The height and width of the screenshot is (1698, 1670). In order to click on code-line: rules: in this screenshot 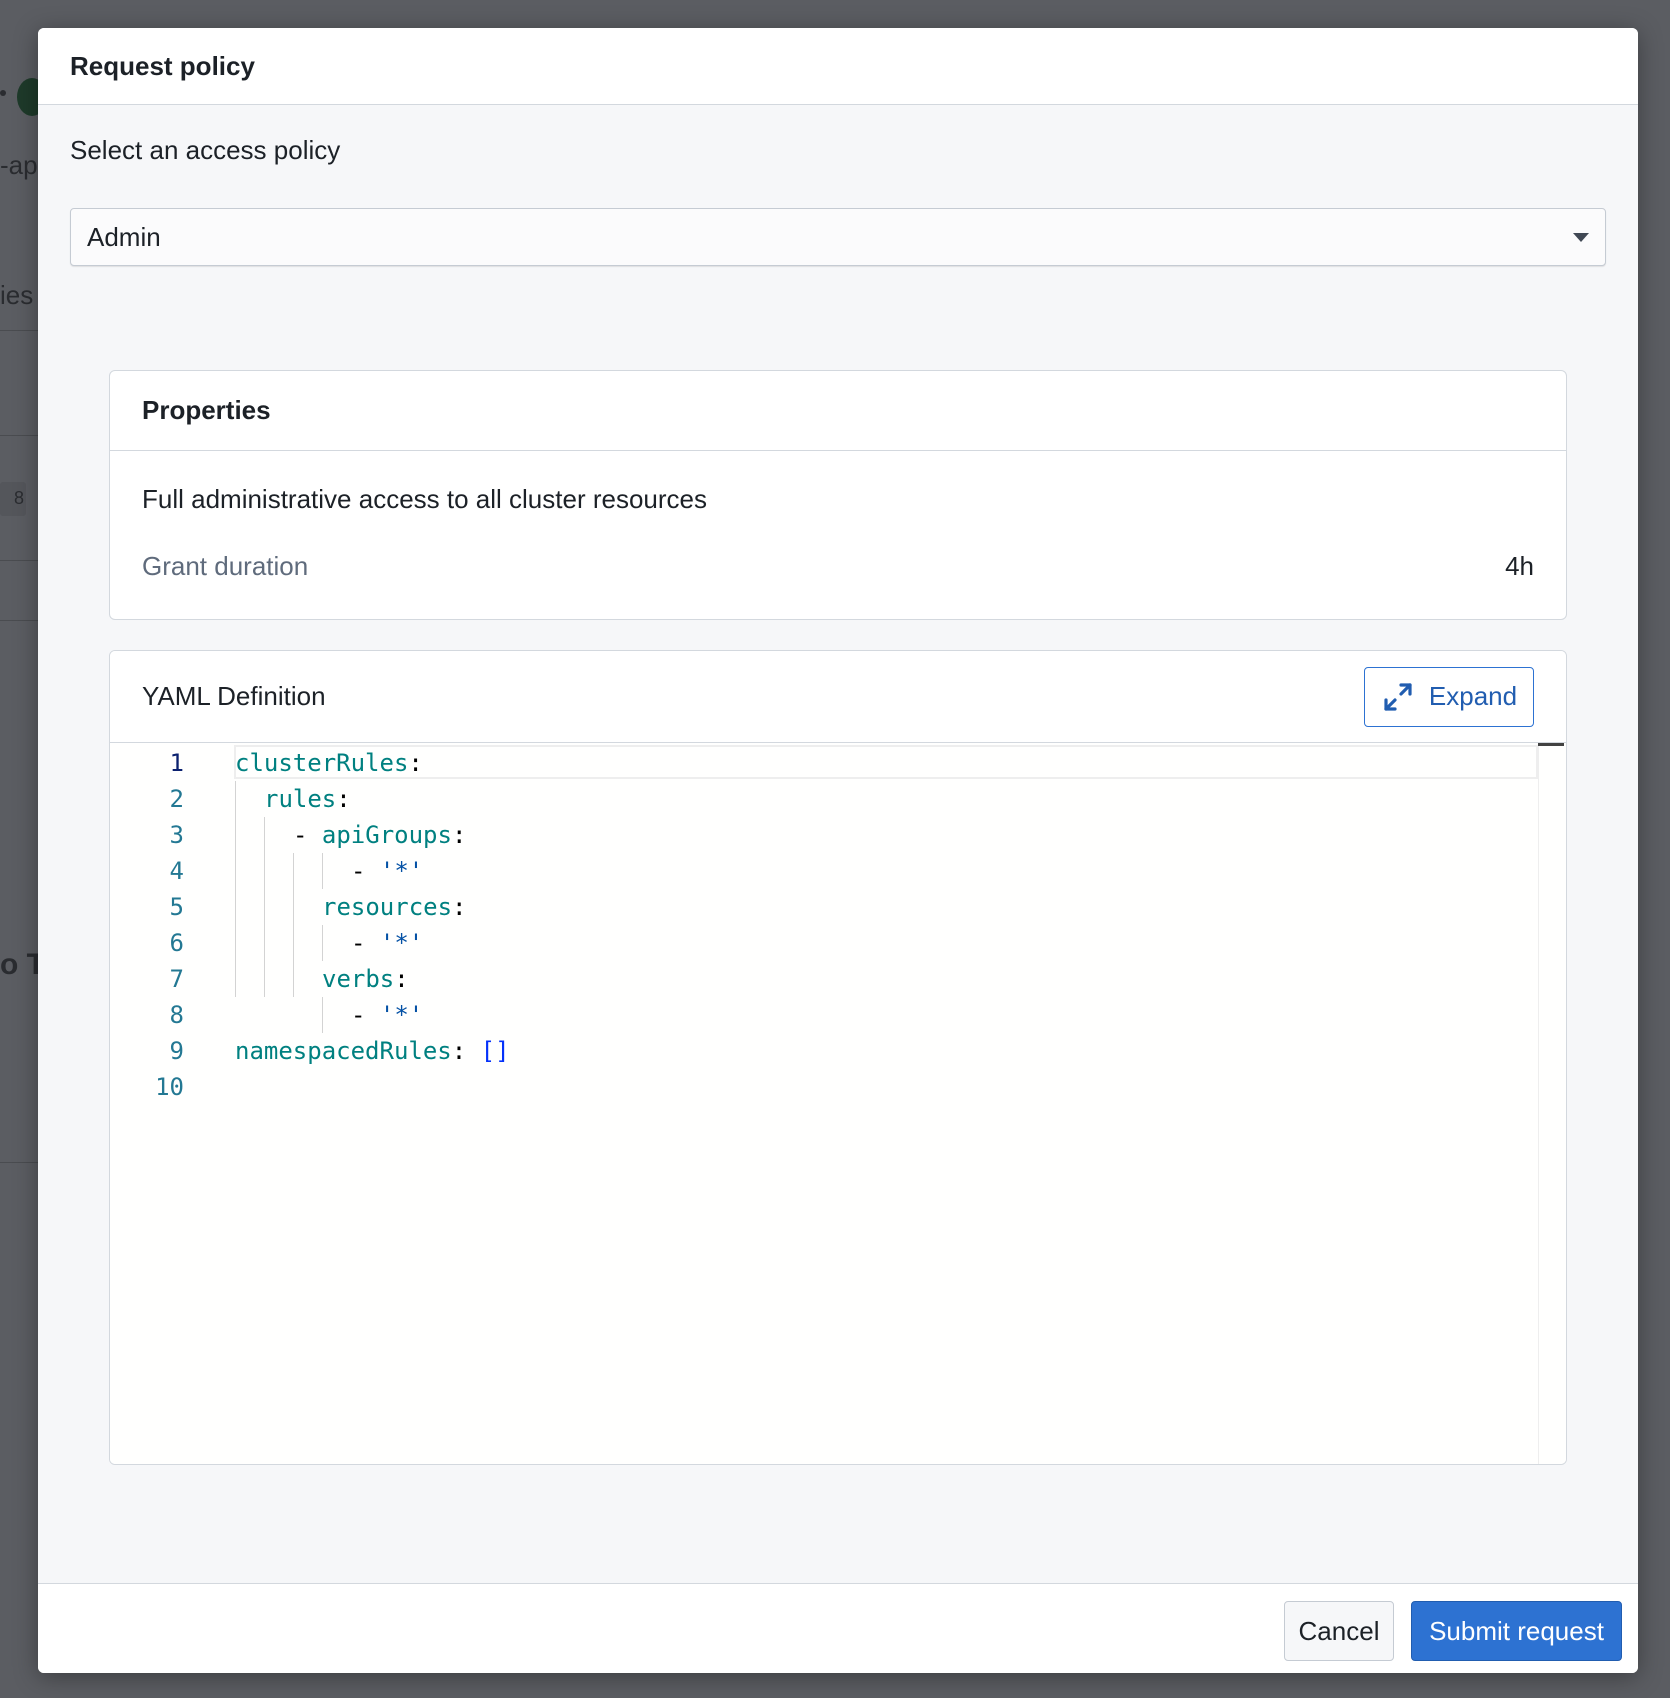, I will do `click(307, 799)`.